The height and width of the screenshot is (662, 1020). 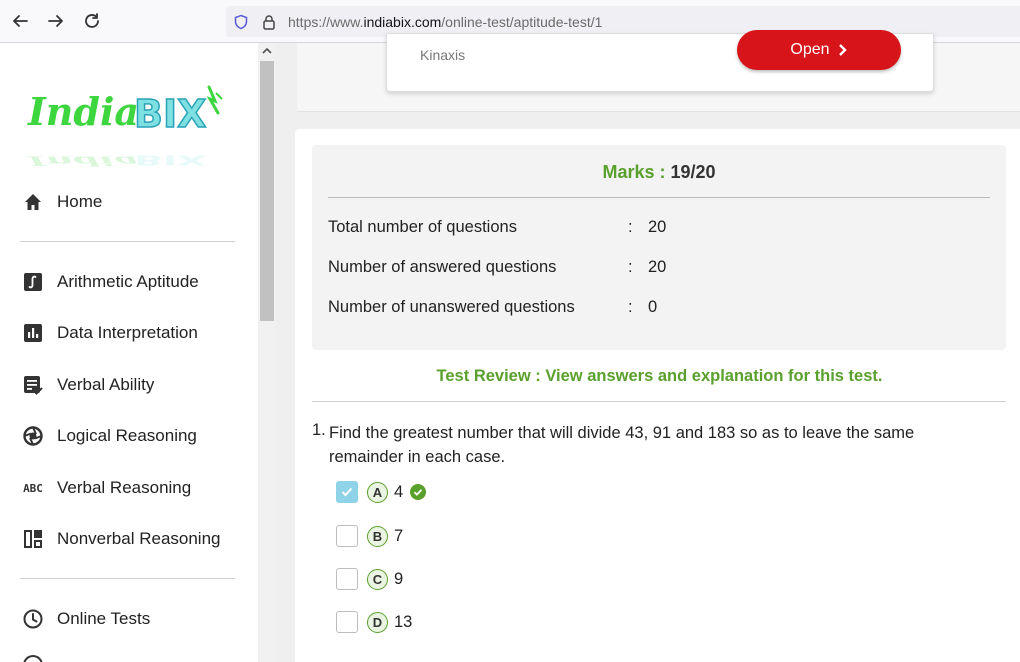 I want to click on ad-brand: Kinaxis, so click(x=443, y=55).